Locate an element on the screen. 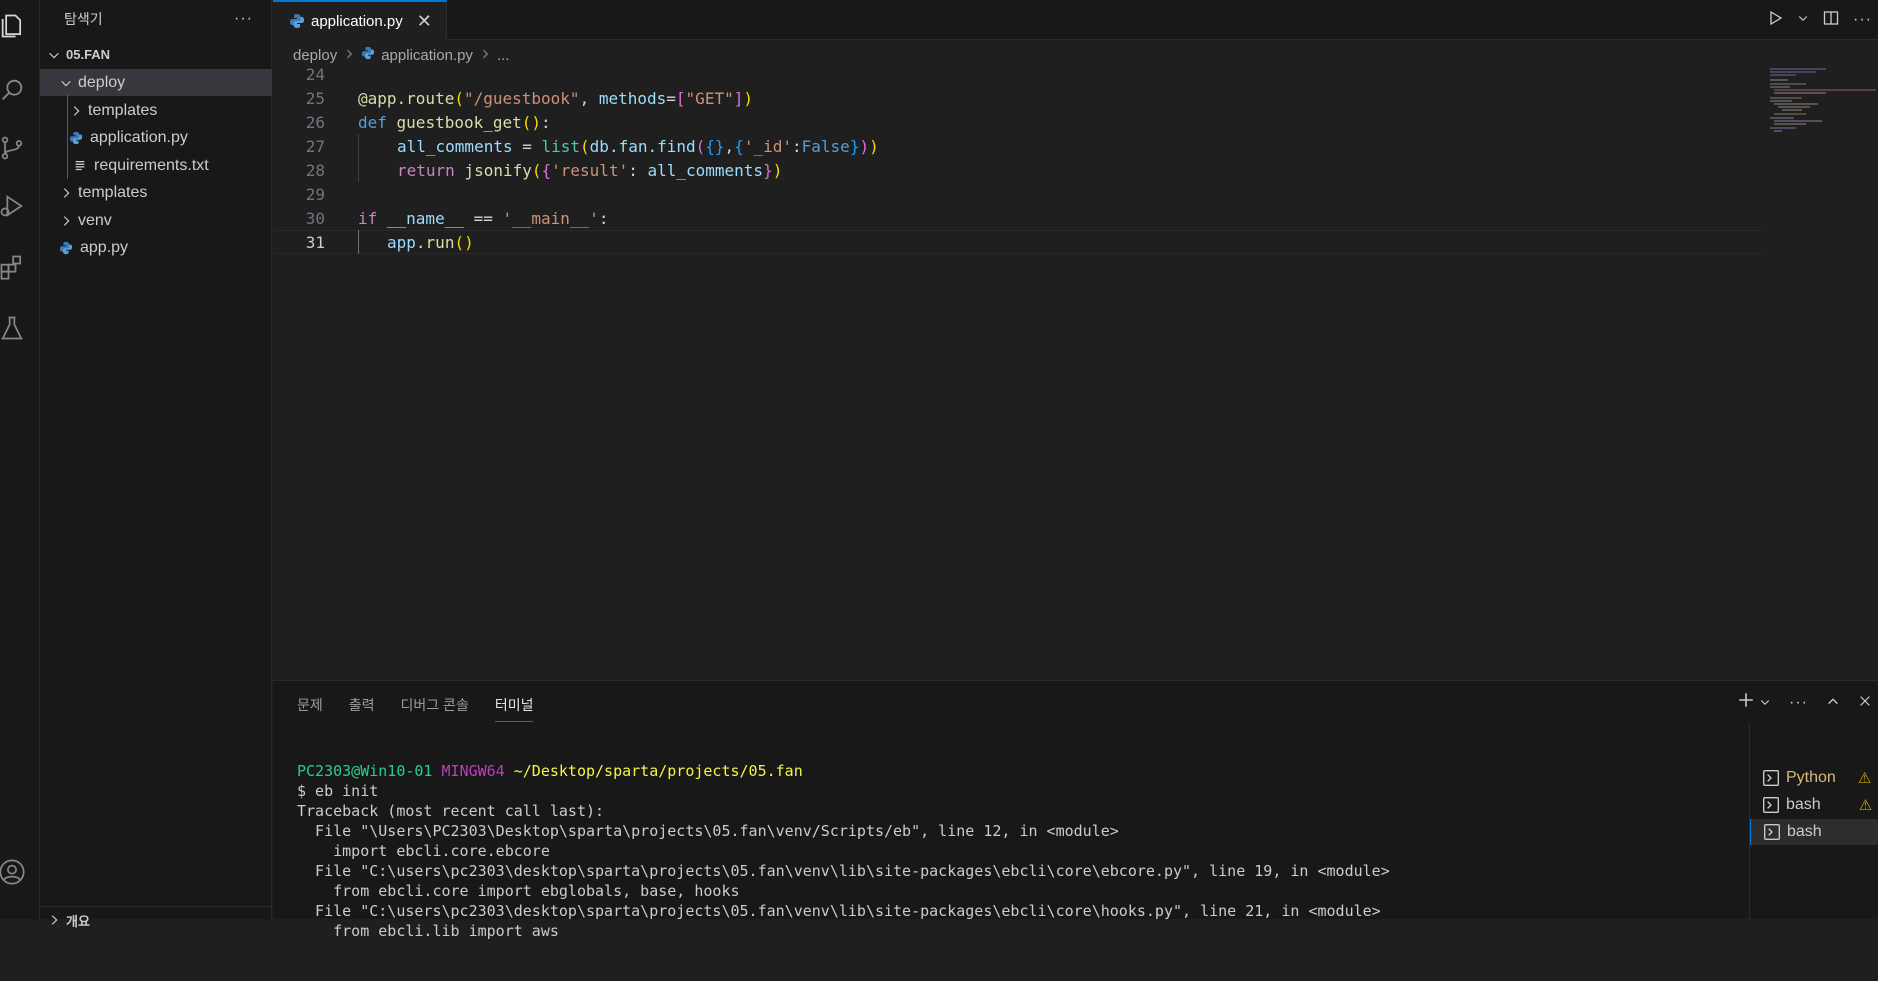 The width and height of the screenshot is (1878, 981). line-number: 24 is located at coordinates (315, 74).